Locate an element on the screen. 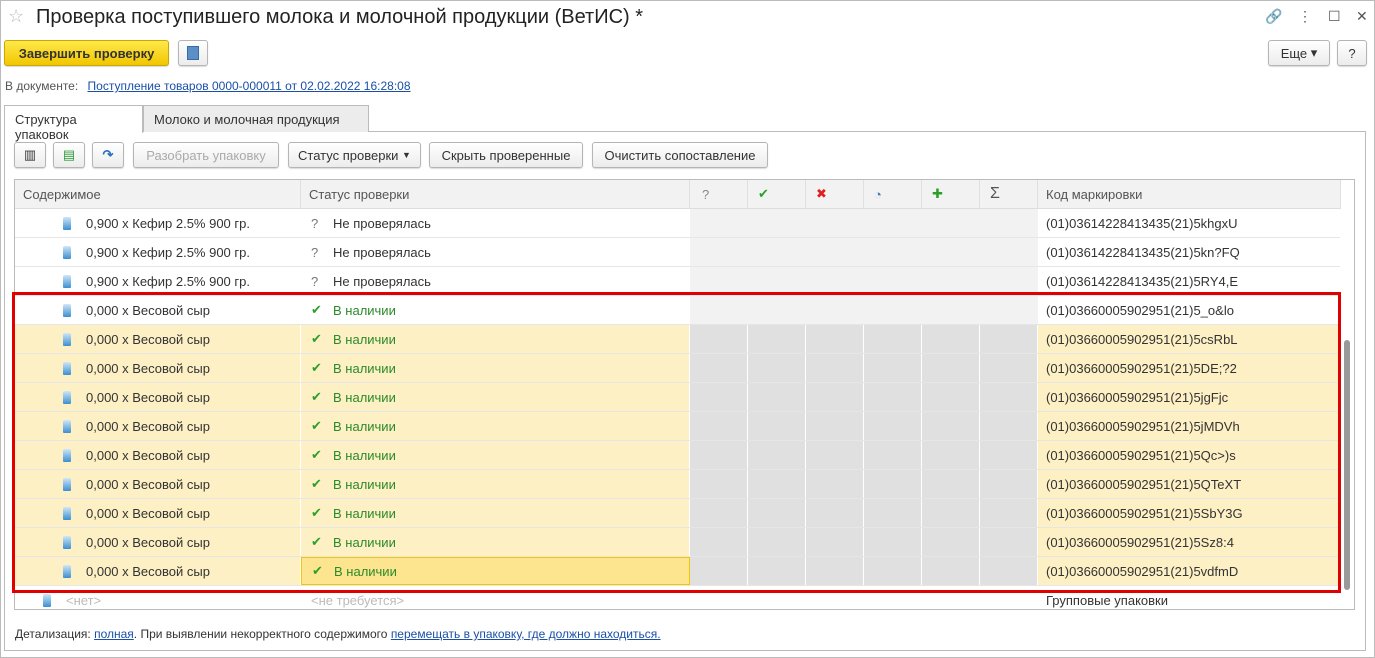  tab-milk-products: Молоко и молочная продукция is located at coordinates (256, 118).